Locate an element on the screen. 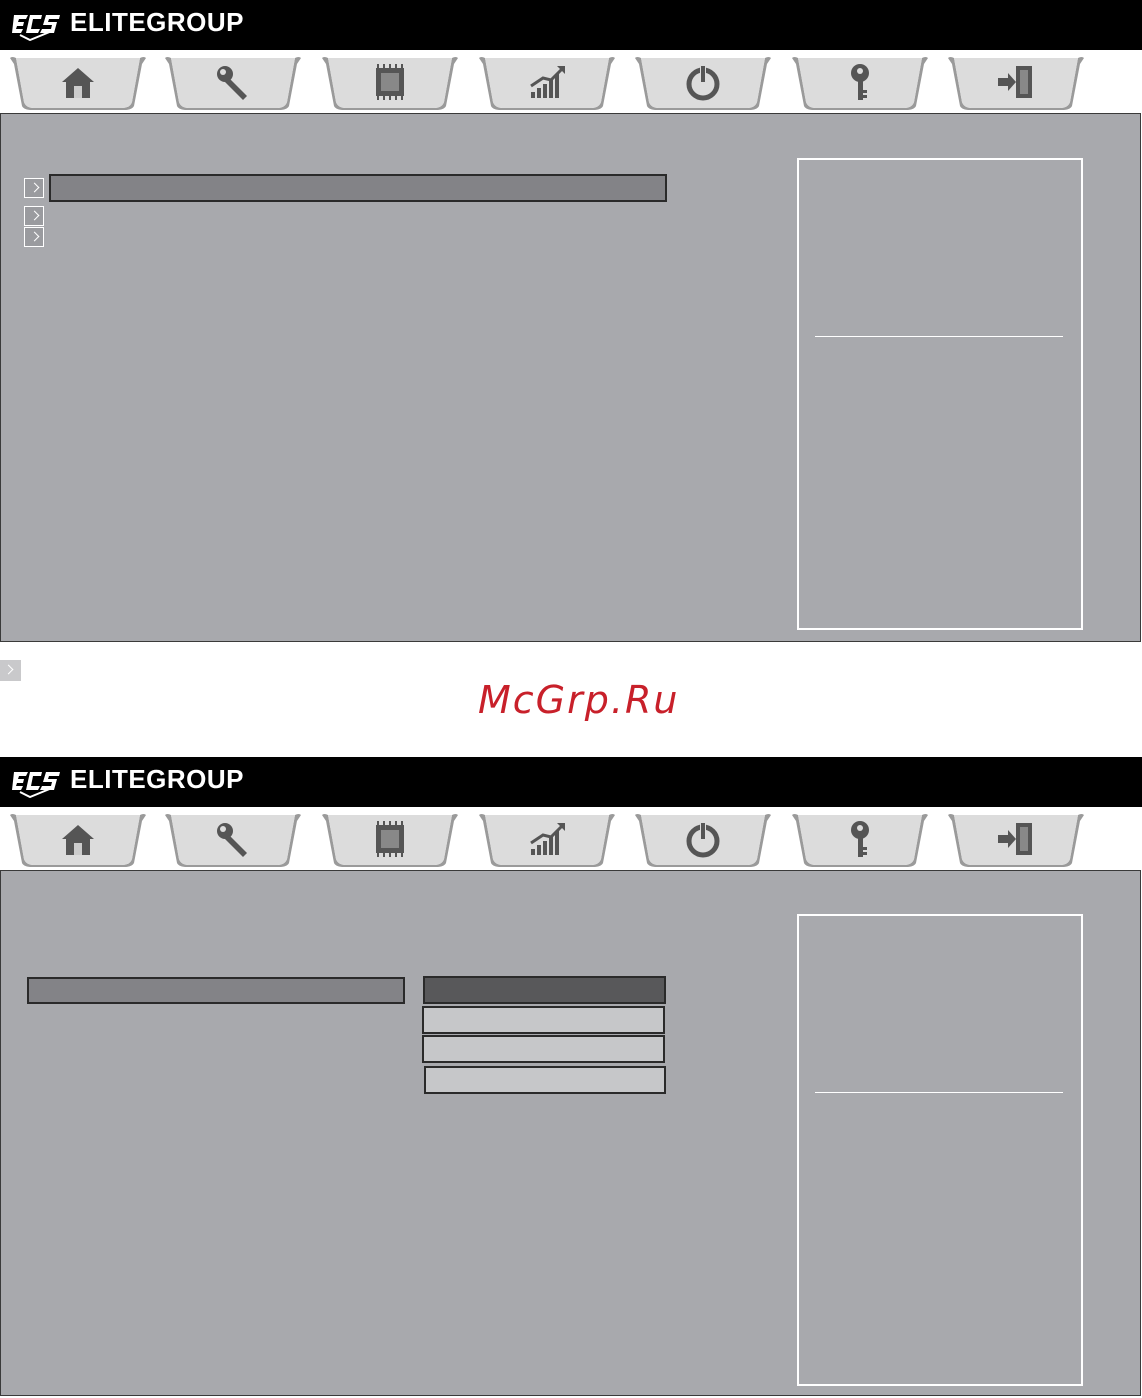  watermark: McGrp.Ru is located at coordinates (579, 700).